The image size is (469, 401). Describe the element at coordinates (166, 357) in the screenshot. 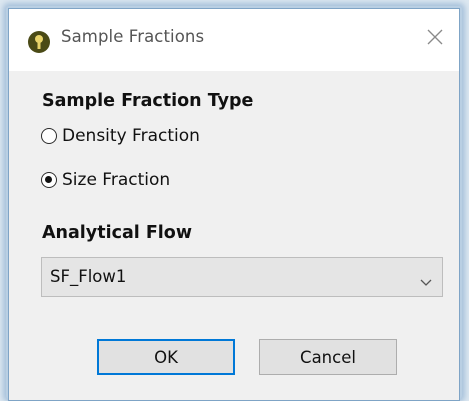

I see `ok-button: OK` at that location.